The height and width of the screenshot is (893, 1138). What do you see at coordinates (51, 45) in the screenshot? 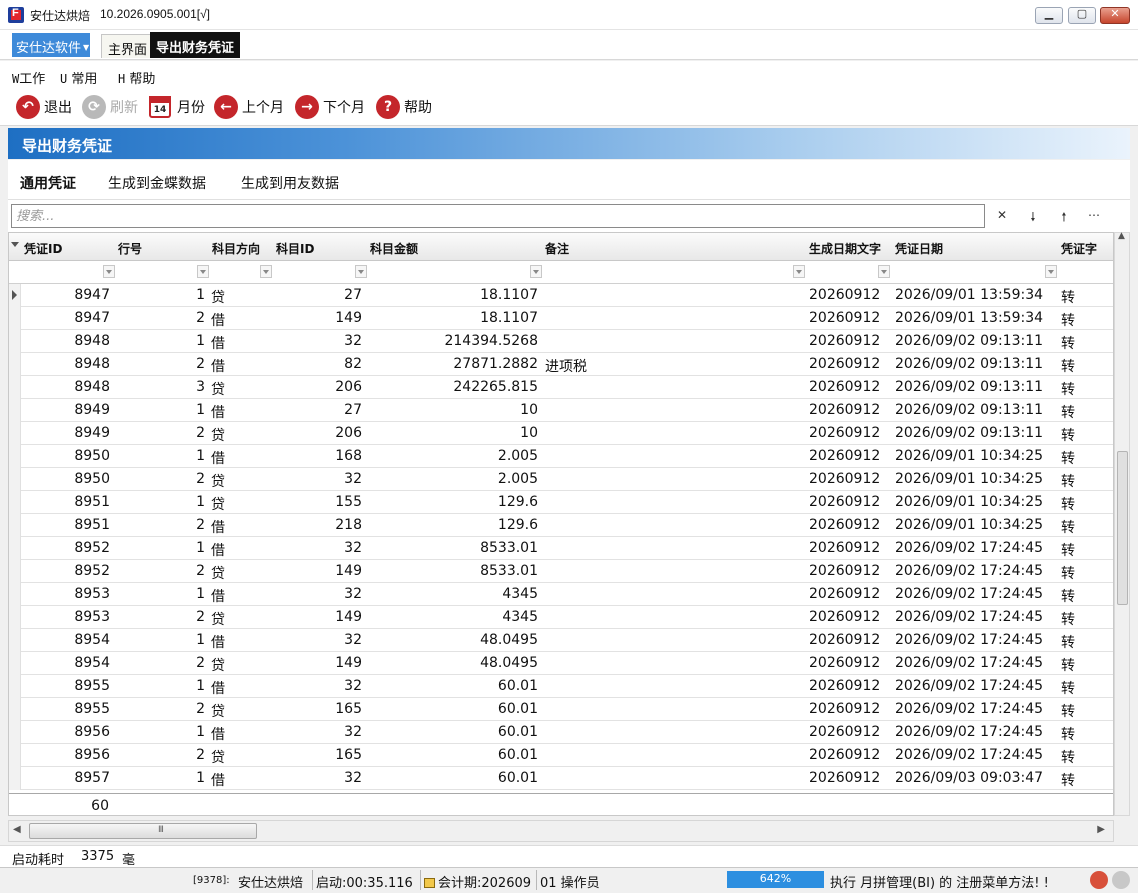
I see `software-menu-button: 安仕达软件 ▼` at bounding box center [51, 45].